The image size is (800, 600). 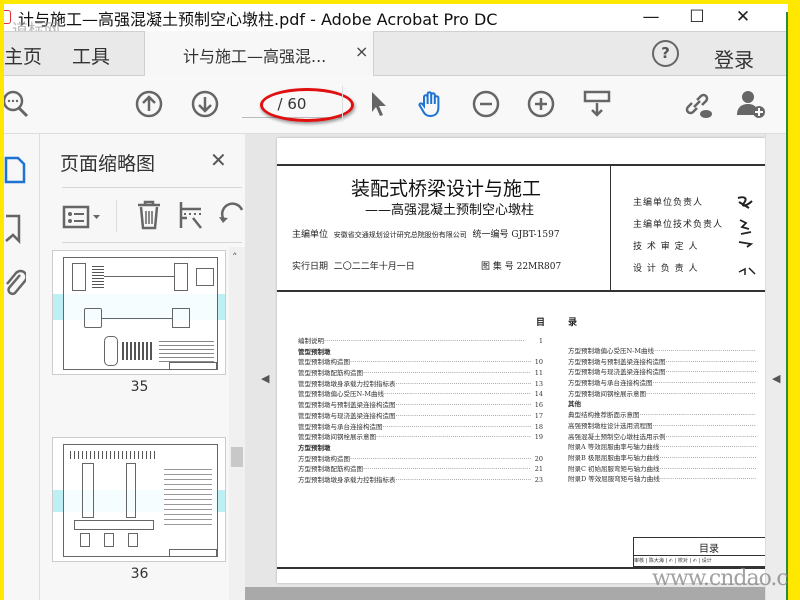 I want to click on toc-entry: 方型预制墩与现浇盖梁连接构造图, so click(x=666, y=372).